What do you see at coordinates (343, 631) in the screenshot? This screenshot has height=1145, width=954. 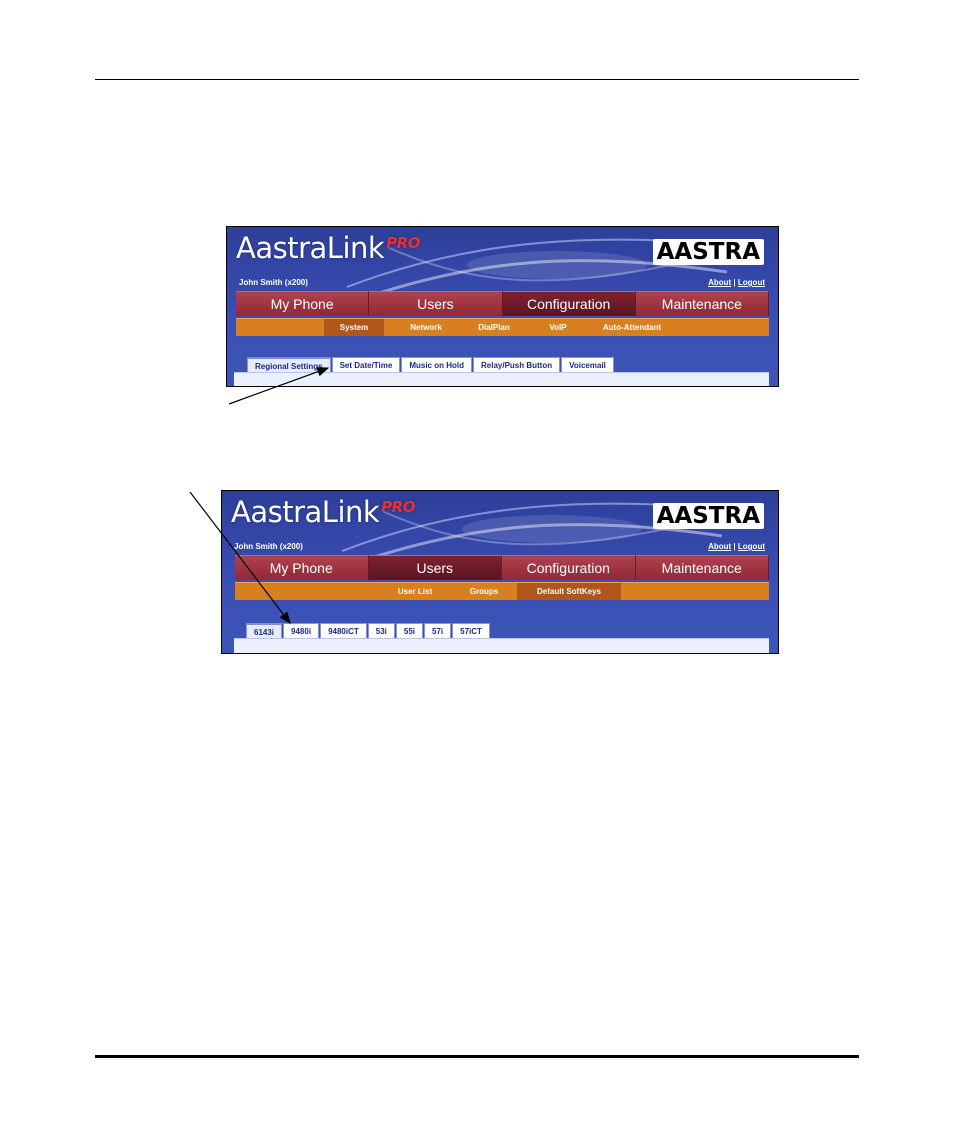 I see `tab-9480ict: 9480iCT` at bounding box center [343, 631].